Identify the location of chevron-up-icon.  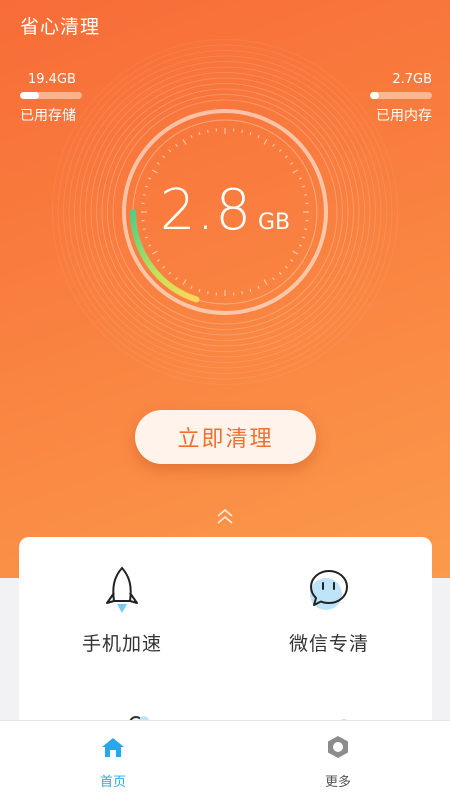
(225, 517).